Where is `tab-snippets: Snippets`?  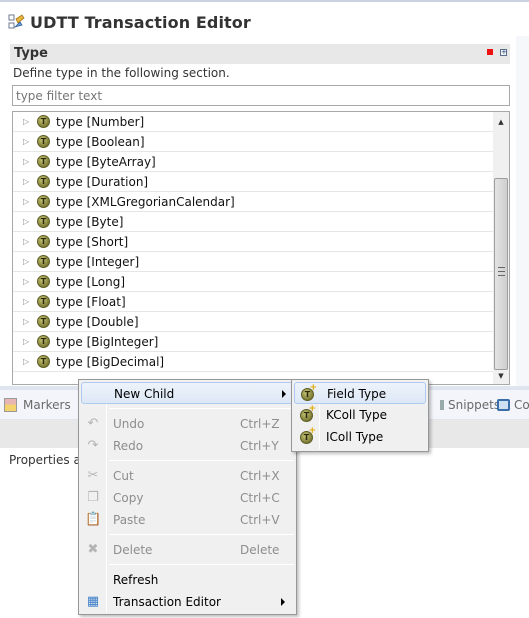 tab-snippets: Snippets is located at coordinates (470, 405).